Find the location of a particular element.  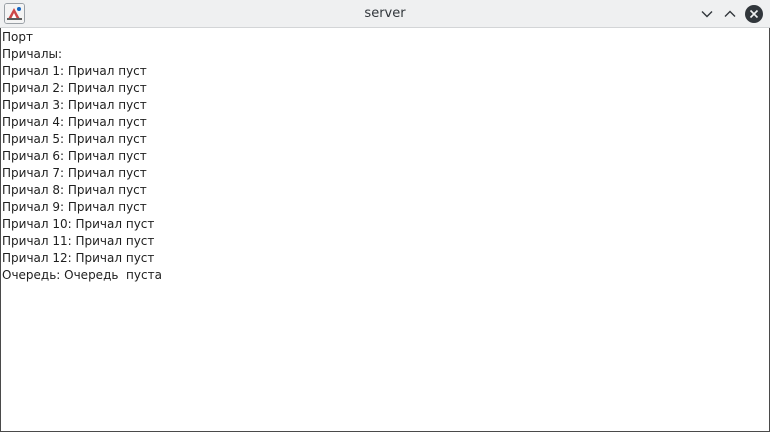

berth-line: Причал 8: Причал пуст is located at coordinates (74, 190).